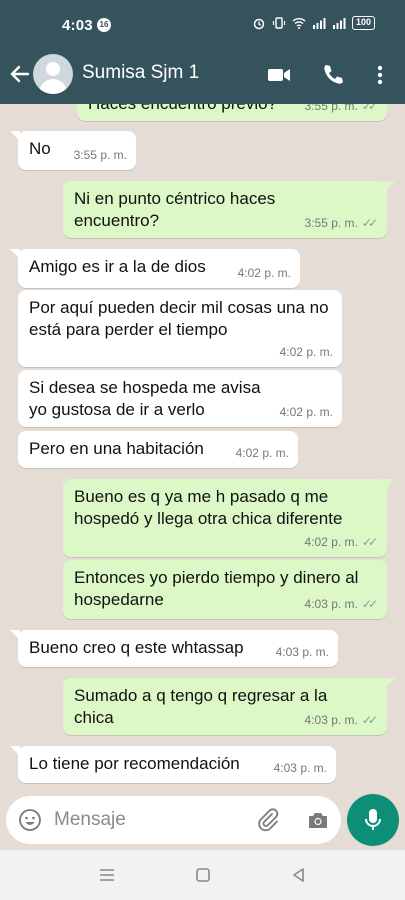 This screenshot has height=900, width=405. Describe the element at coordinates (90, 820) in the screenshot. I see `message-input: Mensaje` at that location.